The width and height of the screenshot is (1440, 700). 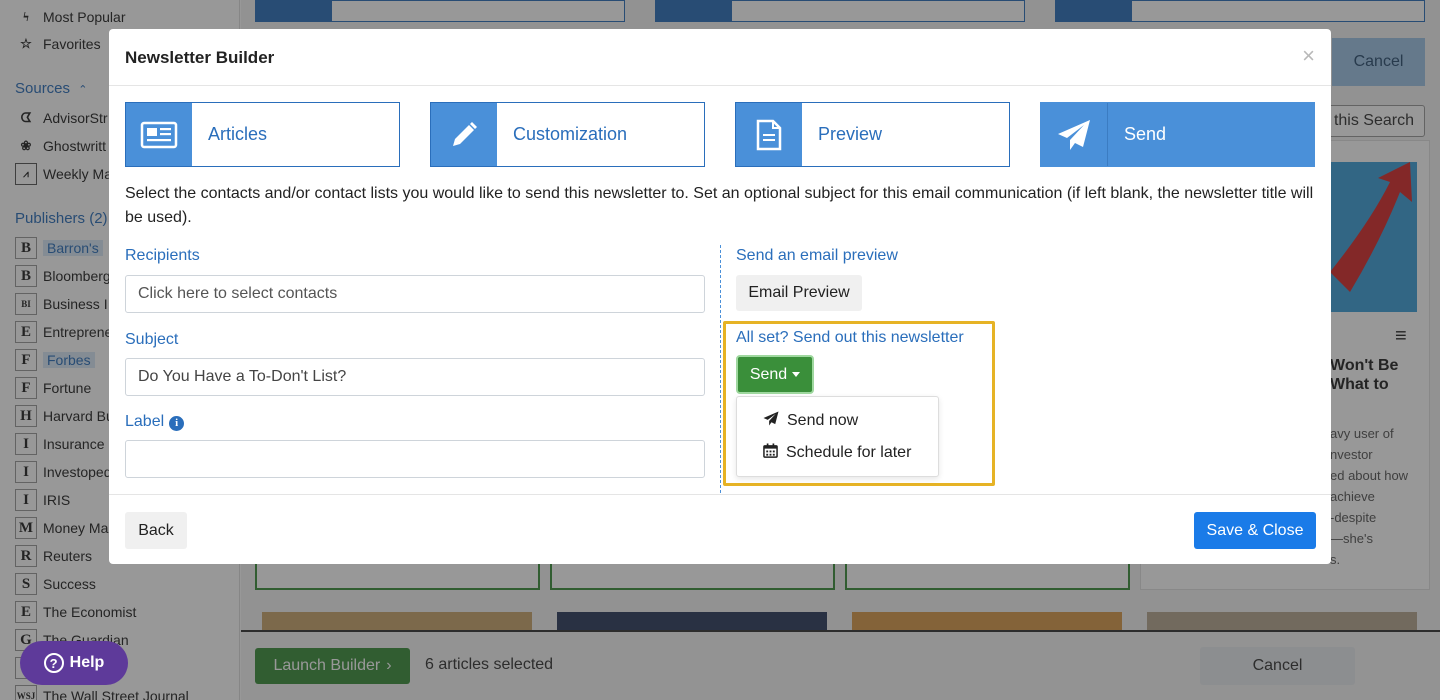 I want to click on recipients-placeholder: Click here to select contacts, so click(x=238, y=293).